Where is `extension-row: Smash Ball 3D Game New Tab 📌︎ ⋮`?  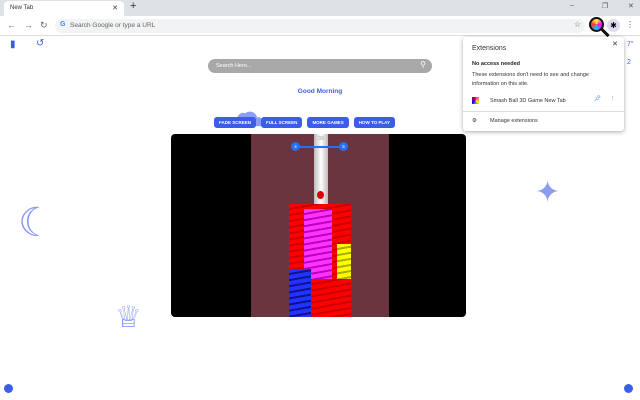
extension-row: Smash Ball 3D Game New Tab 📌︎ ⋮ is located at coordinates (547, 101).